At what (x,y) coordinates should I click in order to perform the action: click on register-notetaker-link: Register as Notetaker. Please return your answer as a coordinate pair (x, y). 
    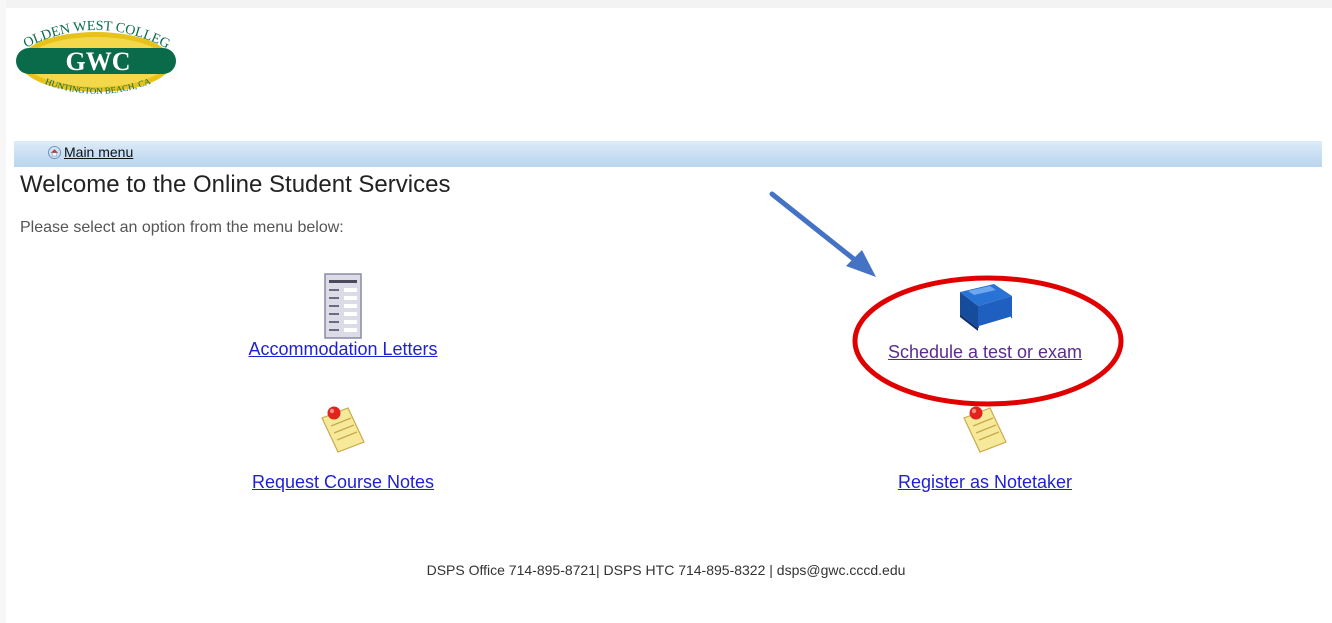
    Looking at the image, I should click on (985, 482).